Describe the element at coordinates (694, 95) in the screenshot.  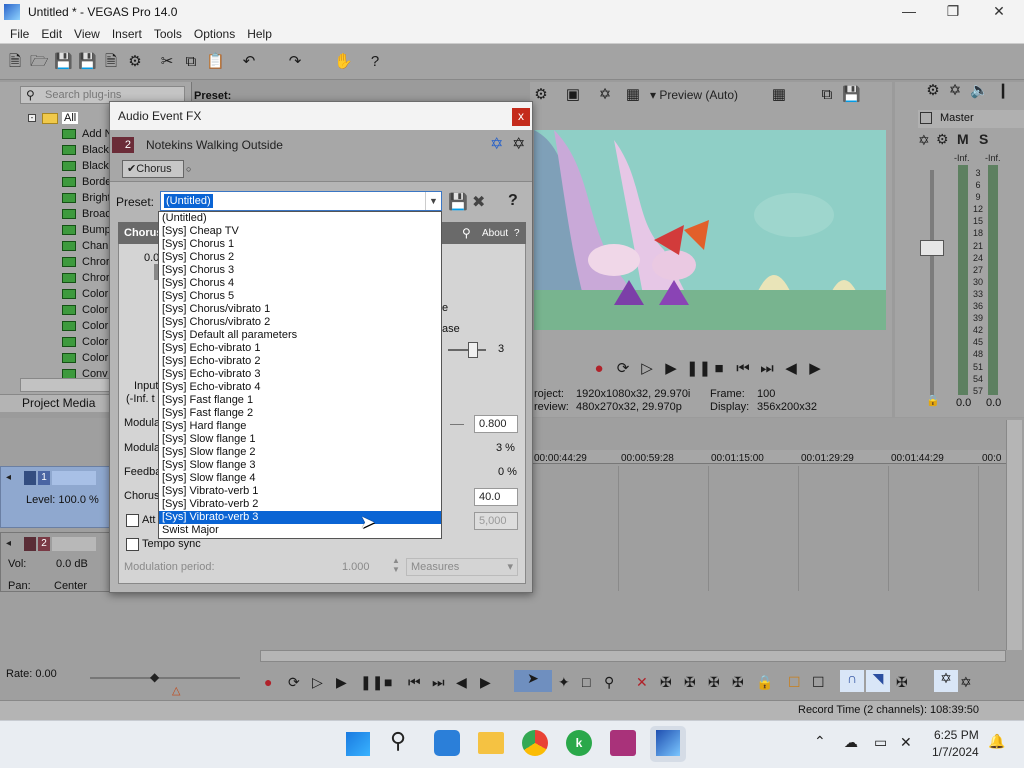
I see `preview-quality-dropdown: ▾ Preview (Auto)` at that location.